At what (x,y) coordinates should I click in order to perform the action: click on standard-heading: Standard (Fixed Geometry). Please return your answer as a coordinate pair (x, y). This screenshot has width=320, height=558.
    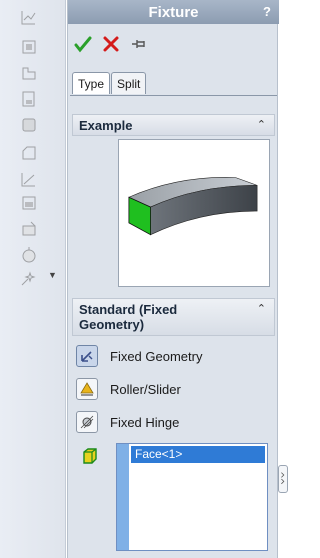
    Looking at the image, I should click on (128, 317).